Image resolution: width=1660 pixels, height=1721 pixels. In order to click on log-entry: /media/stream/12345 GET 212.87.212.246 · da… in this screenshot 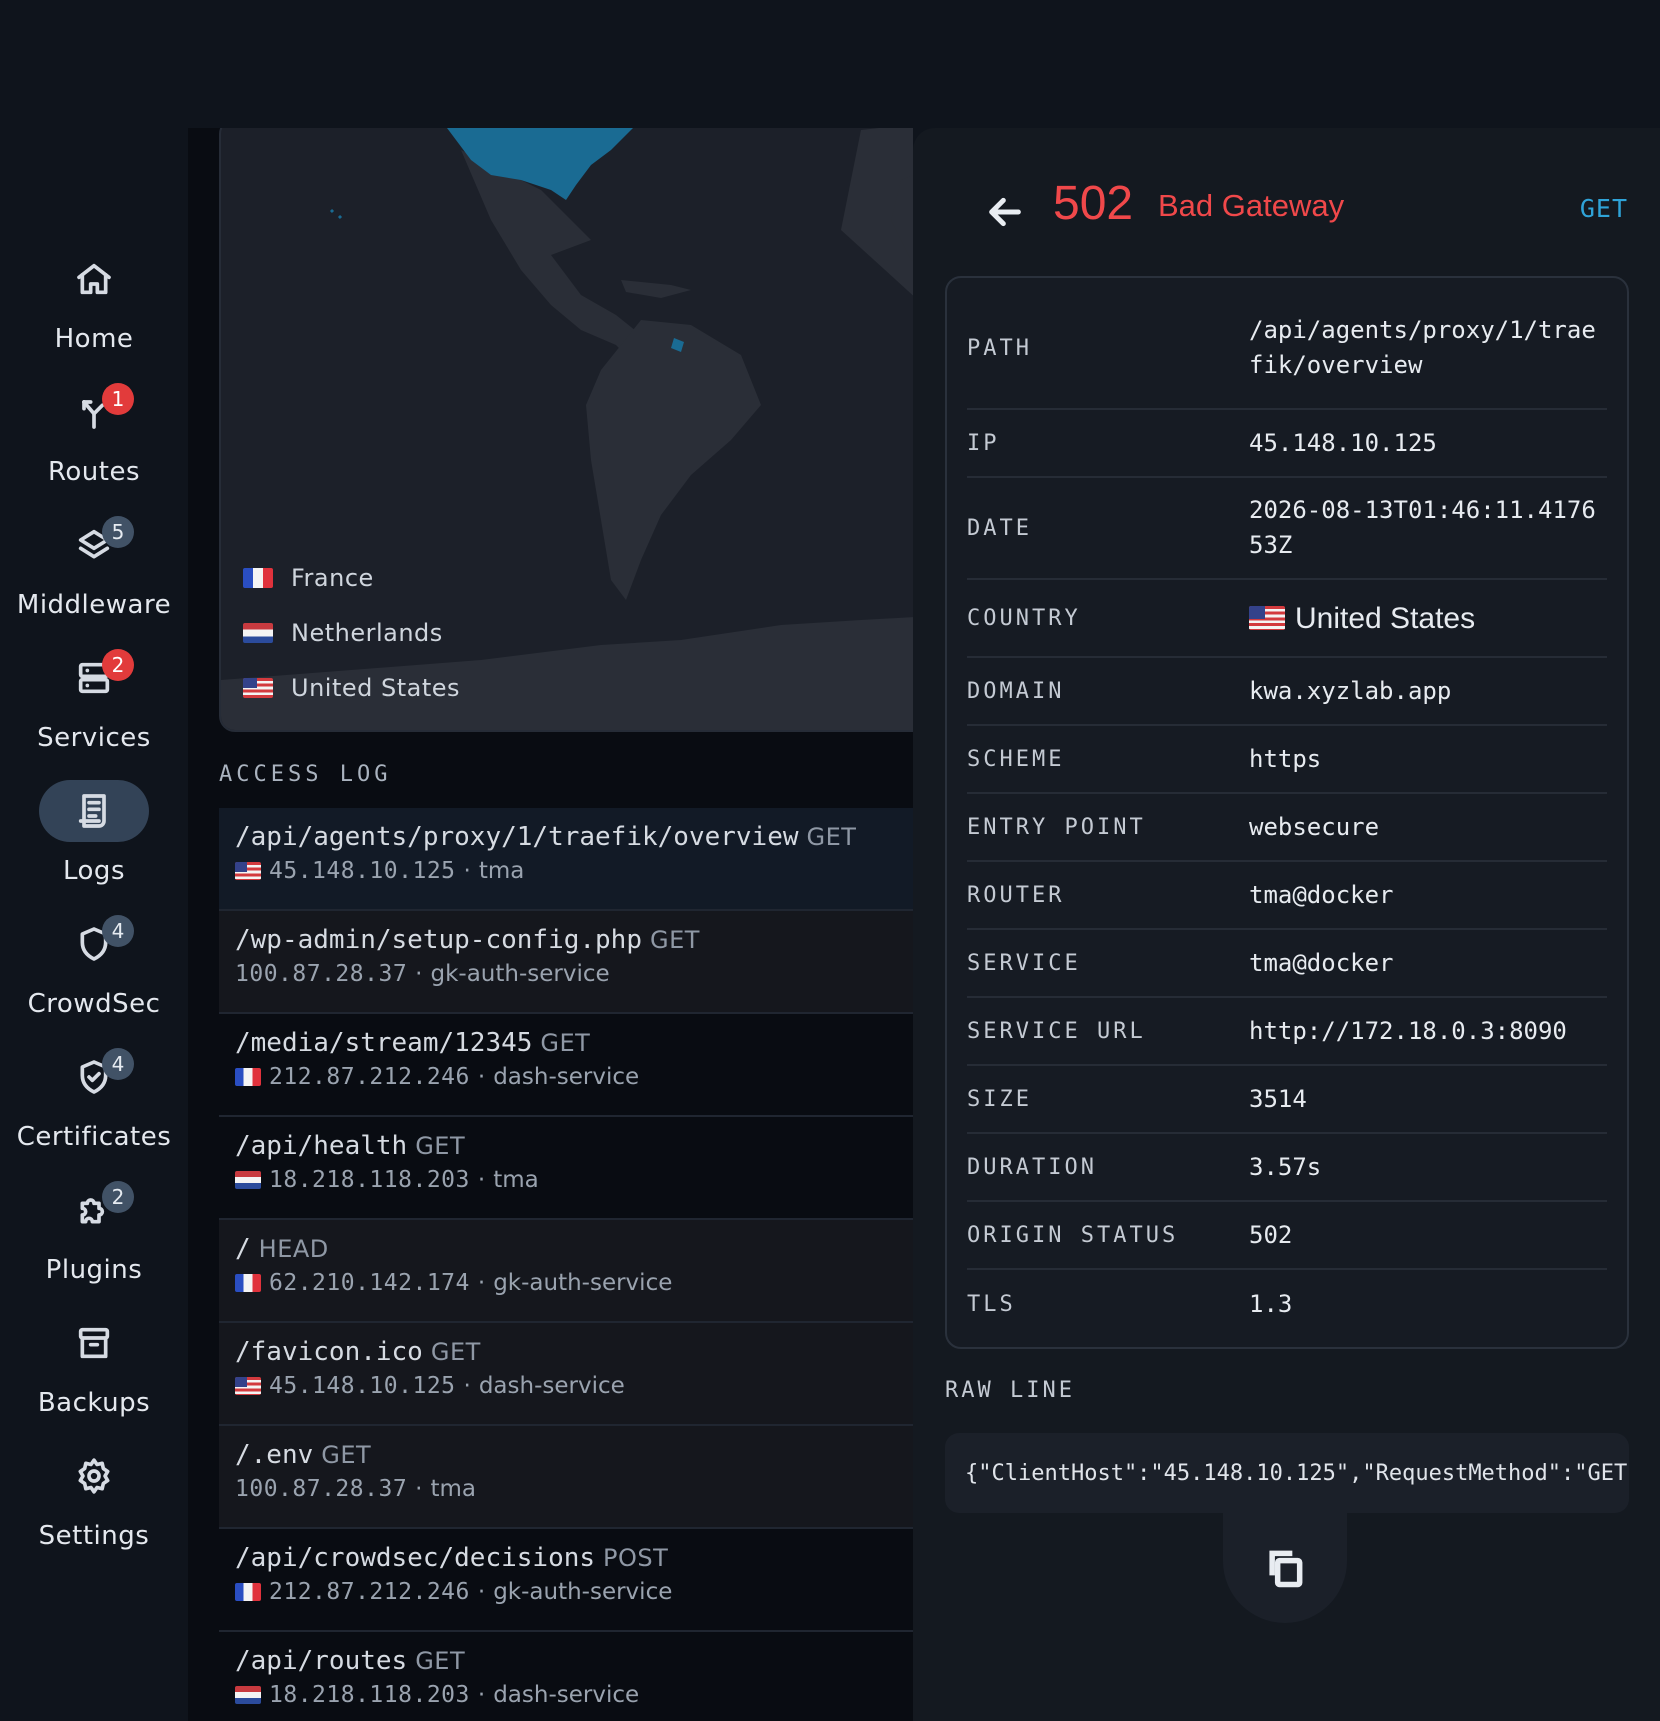, I will do `click(566, 1065)`.